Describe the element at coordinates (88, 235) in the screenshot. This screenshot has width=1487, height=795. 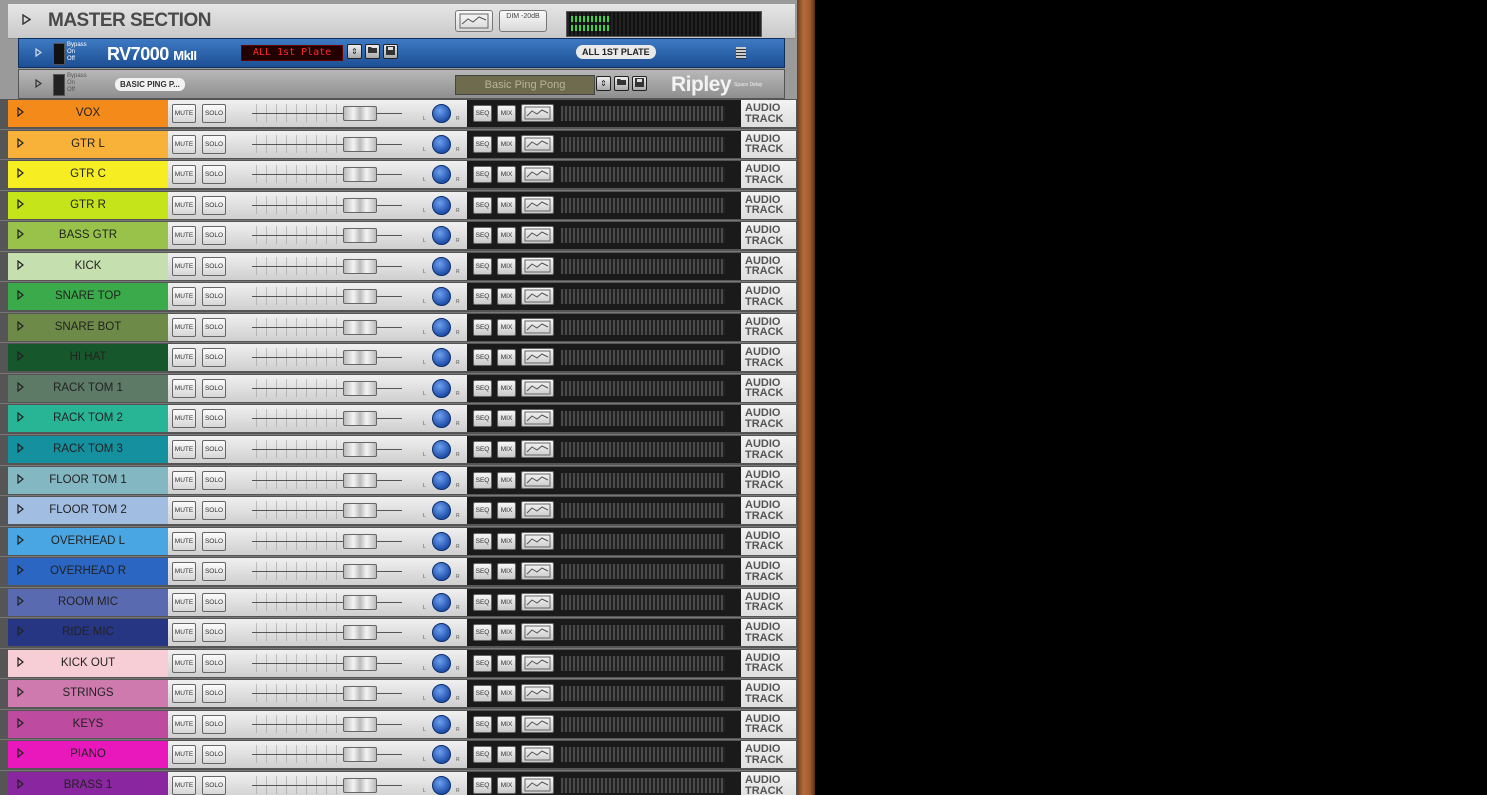
I see `channel-name: BASS GTR` at that location.